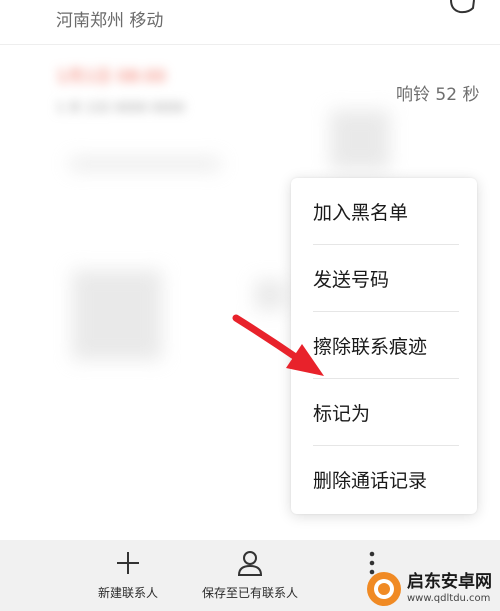 The width and height of the screenshot is (500, 611). I want to click on header-divider, so click(250, 44).